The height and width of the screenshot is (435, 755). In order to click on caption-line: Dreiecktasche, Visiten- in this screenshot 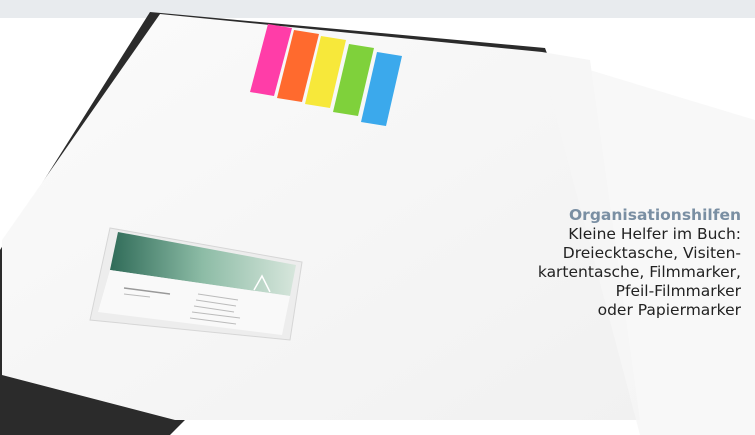, I will do `click(651, 253)`.